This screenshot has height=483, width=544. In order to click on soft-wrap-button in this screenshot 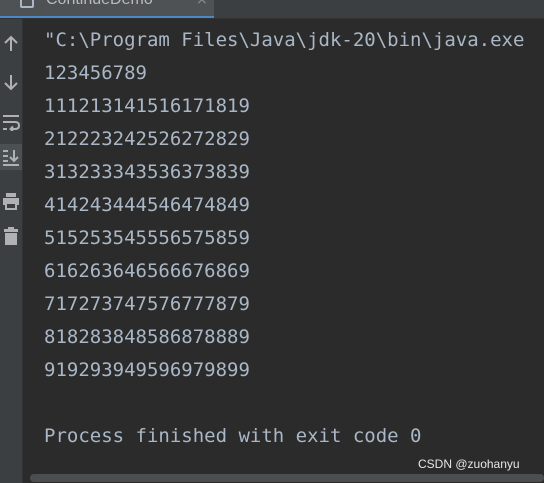, I will do `click(11, 122)`.